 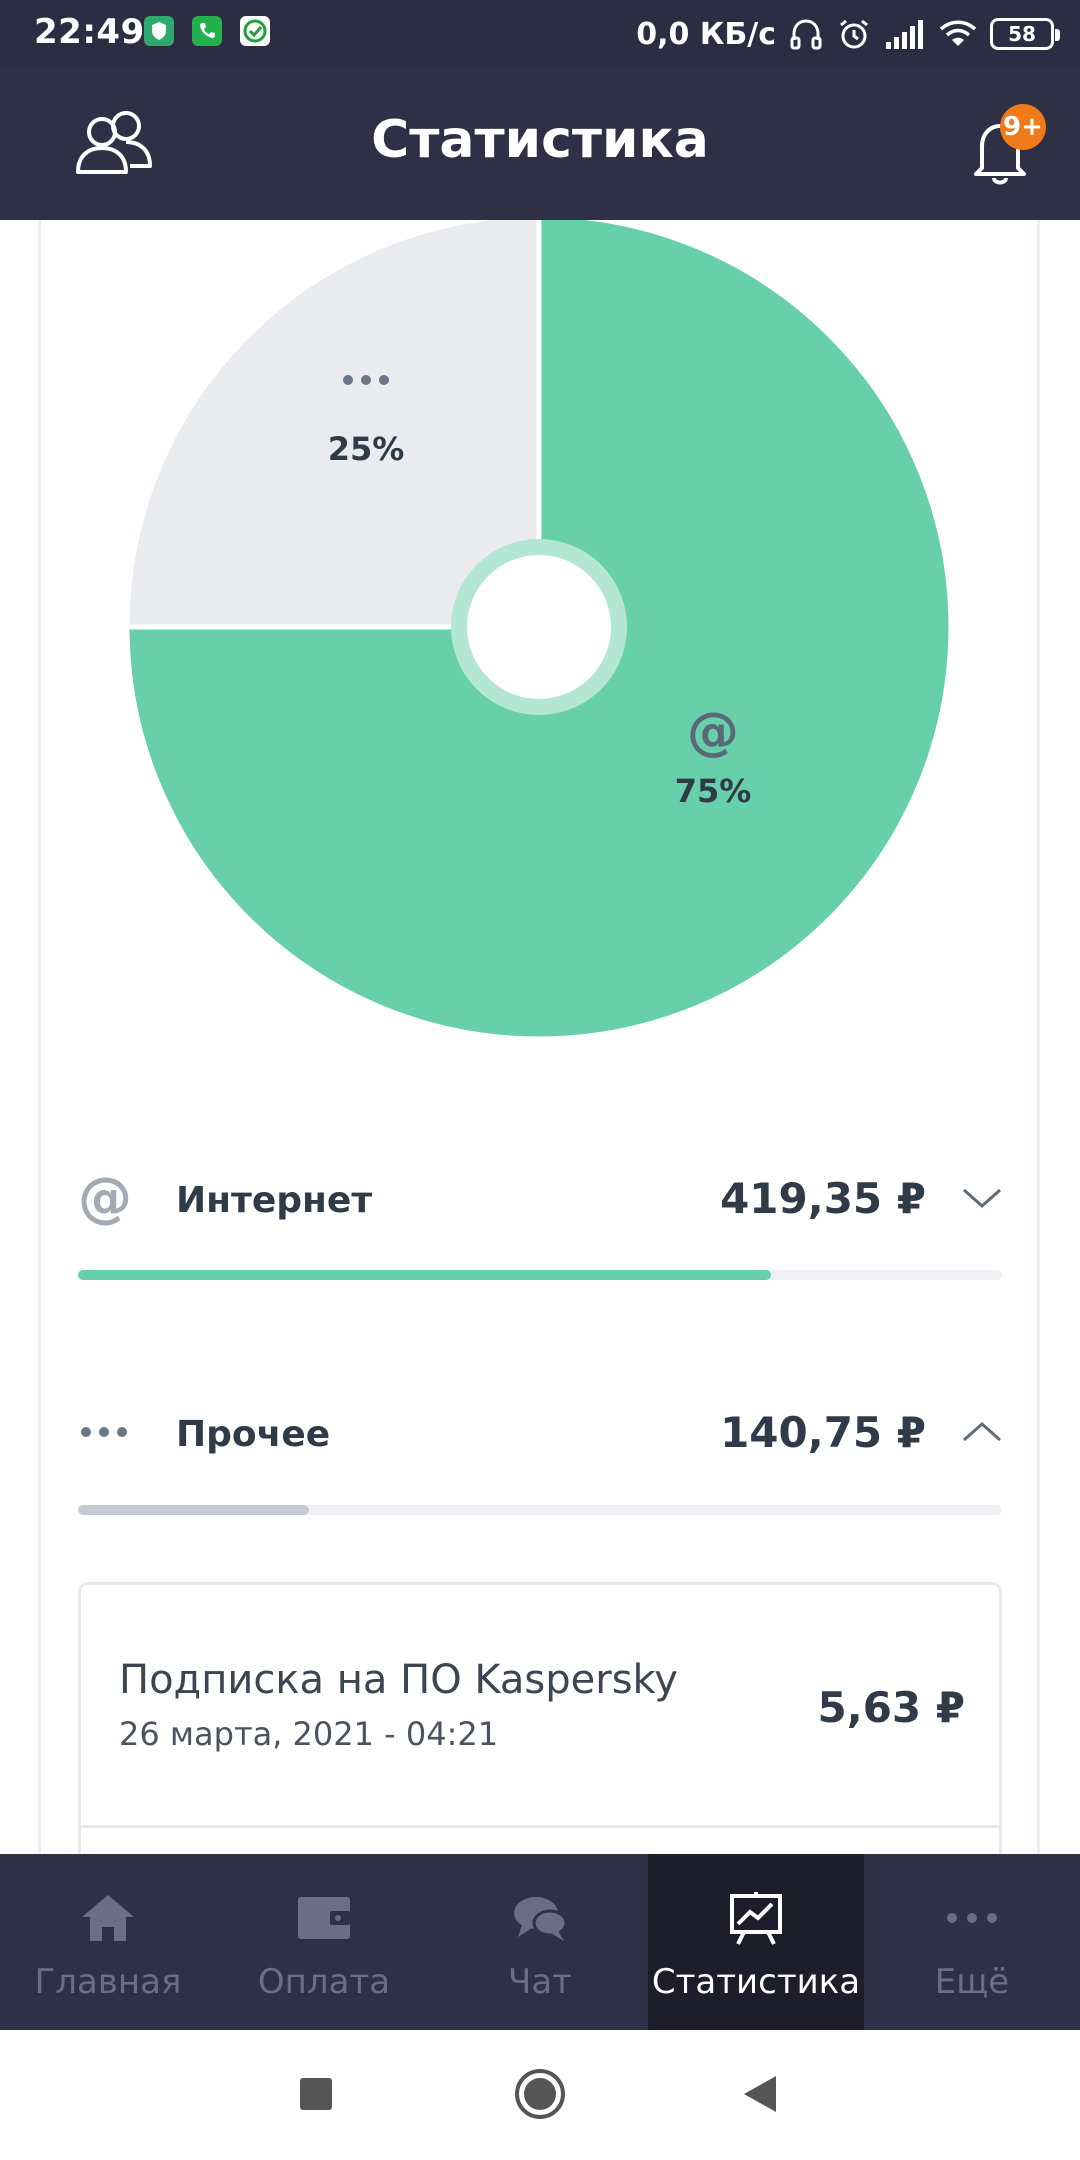 I want to click on nav-label: Ещё, so click(x=972, y=1982).